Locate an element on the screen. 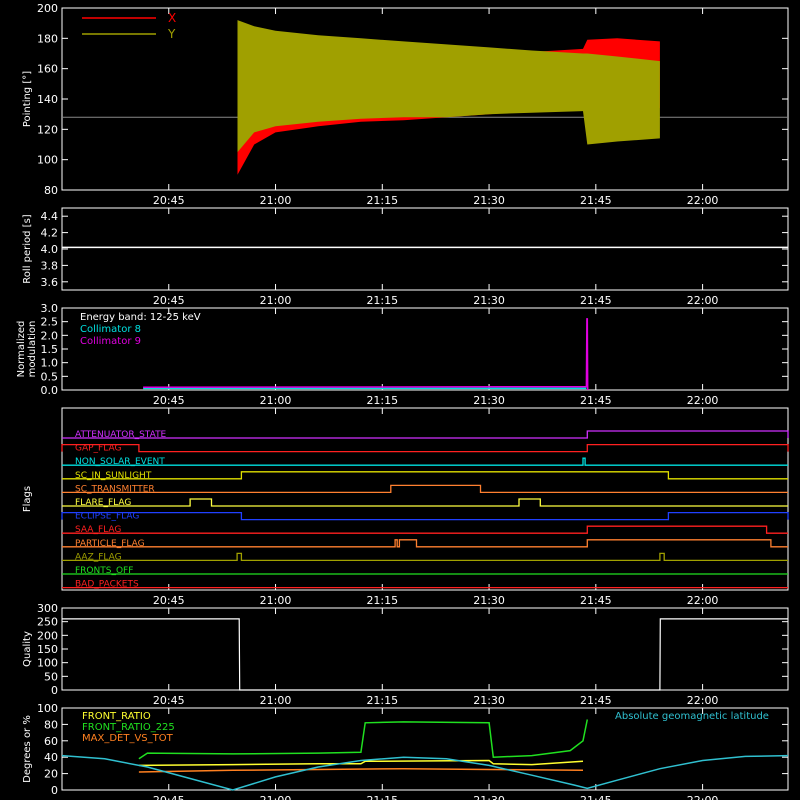 Image resolution: width=800 pixels, height=800 pixels. quality-ytick-label-2: 100 is located at coordinates (47, 663).